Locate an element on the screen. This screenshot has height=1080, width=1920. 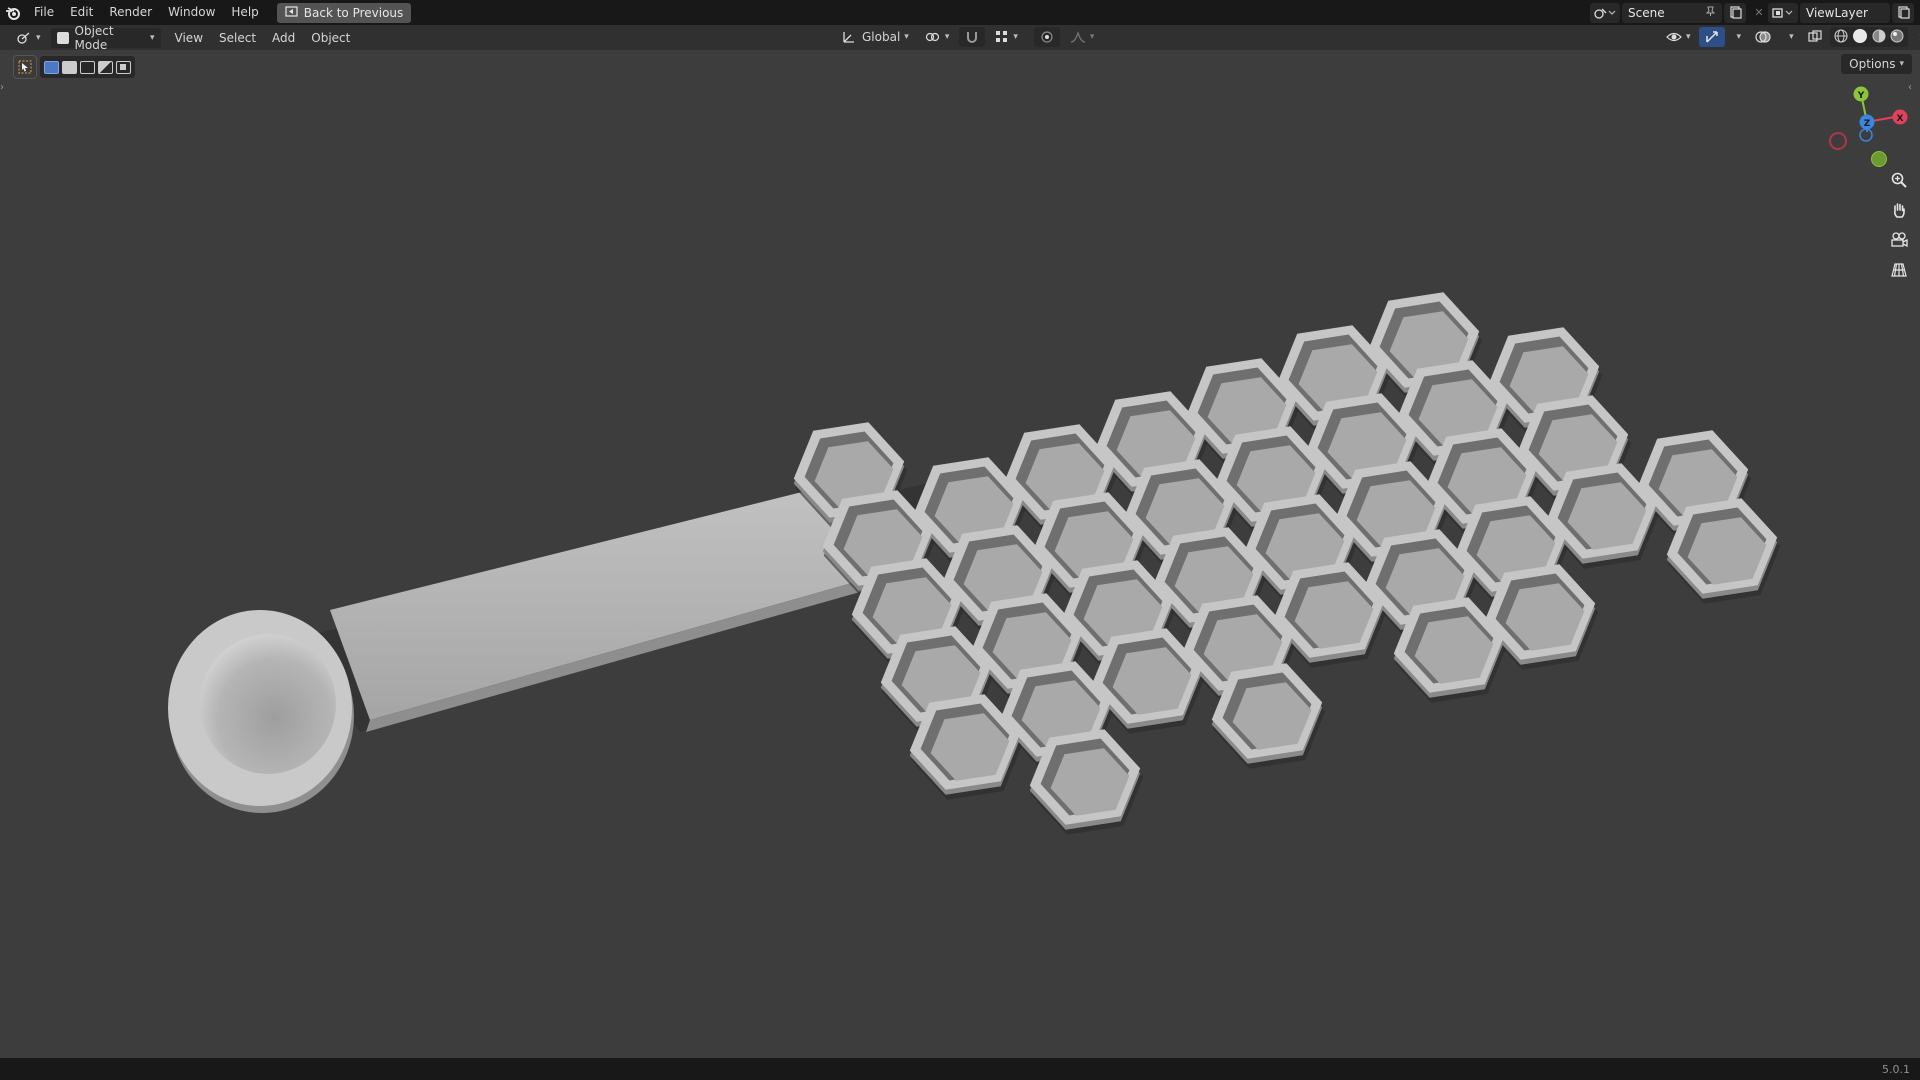
menu-window: Window is located at coordinates (191, 12).